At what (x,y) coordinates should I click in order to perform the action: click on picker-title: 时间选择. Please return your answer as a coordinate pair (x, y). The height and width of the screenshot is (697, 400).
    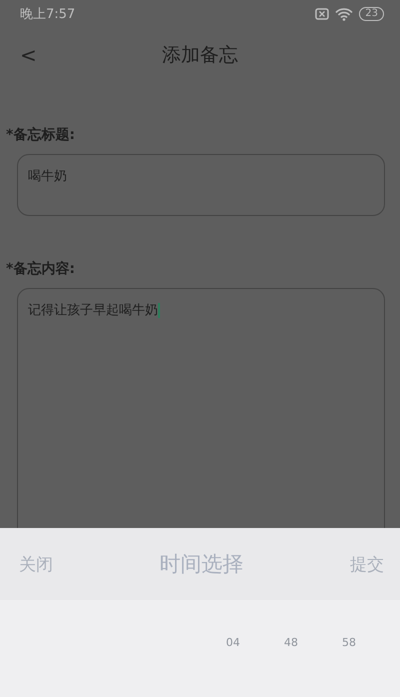
    Looking at the image, I should click on (202, 564).